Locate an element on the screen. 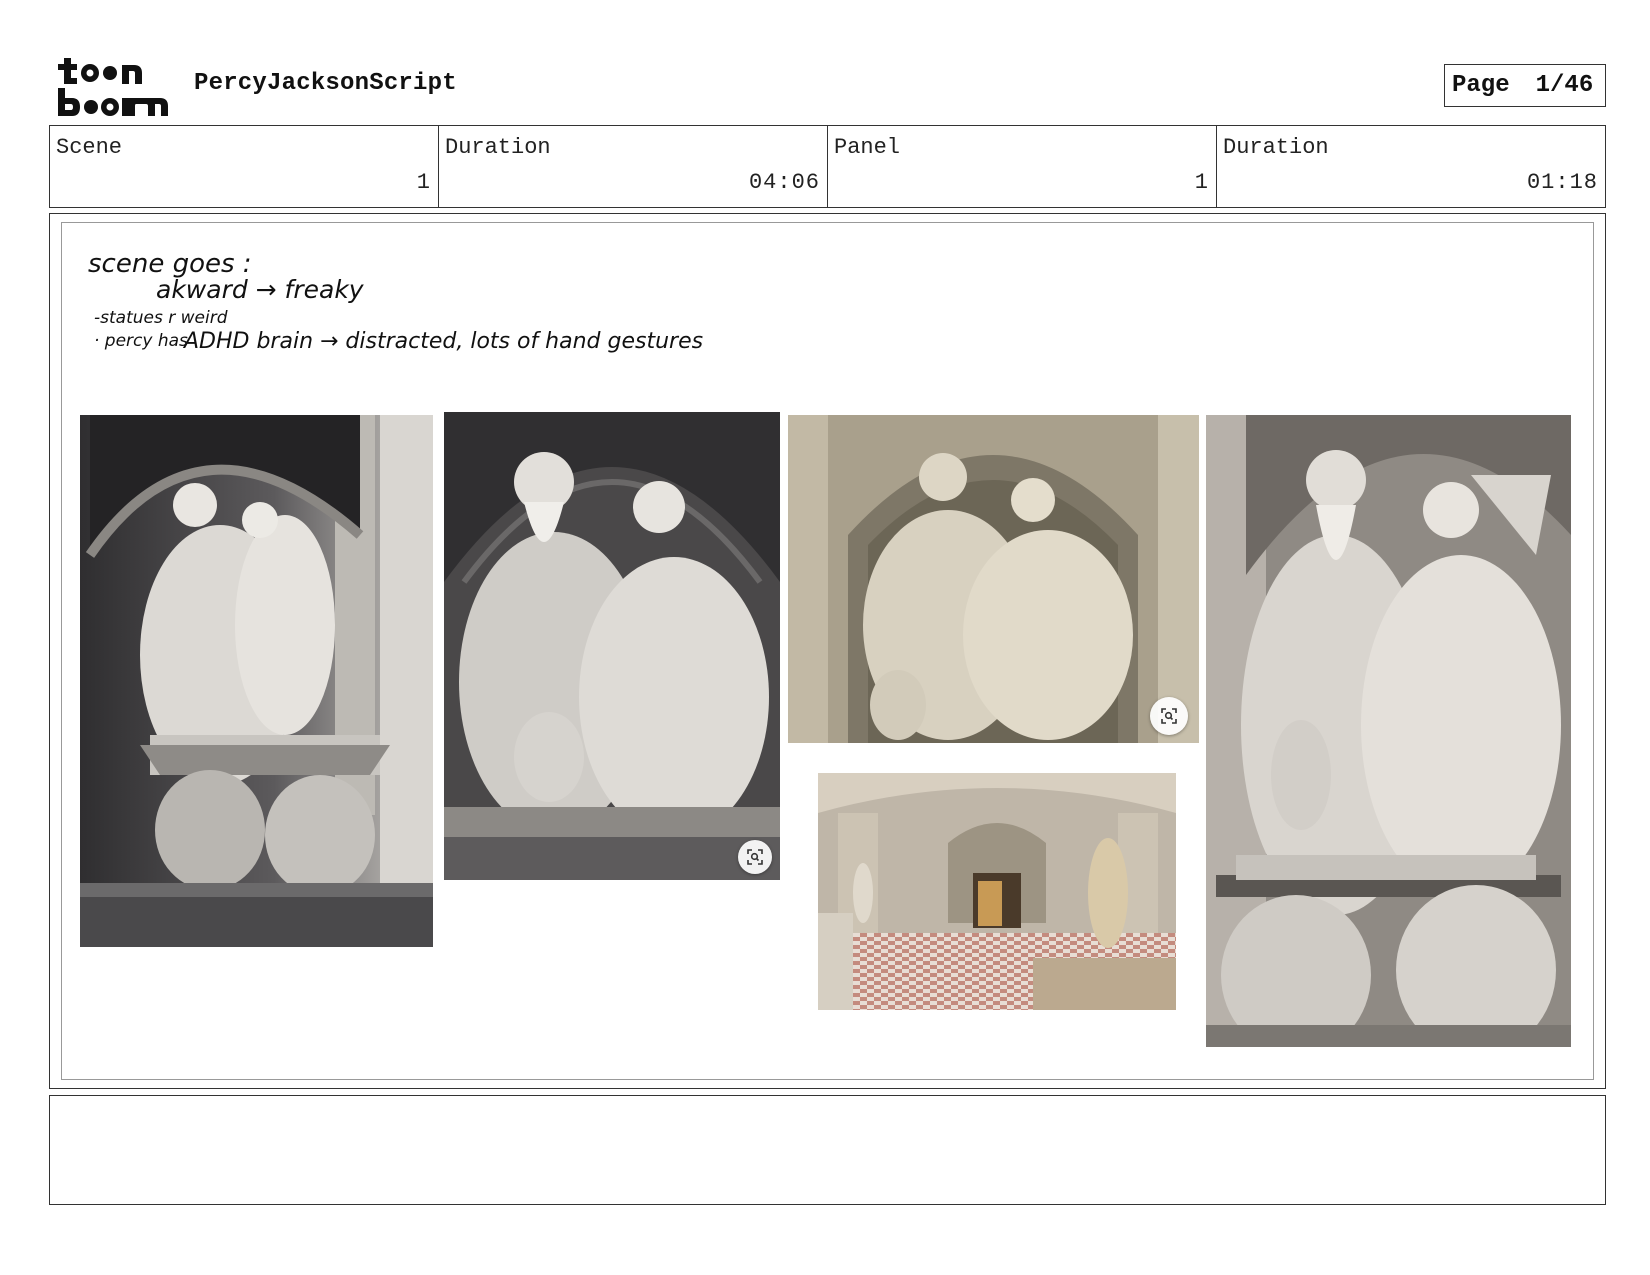  scene-value: 1 is located at coordinates (423, 182).